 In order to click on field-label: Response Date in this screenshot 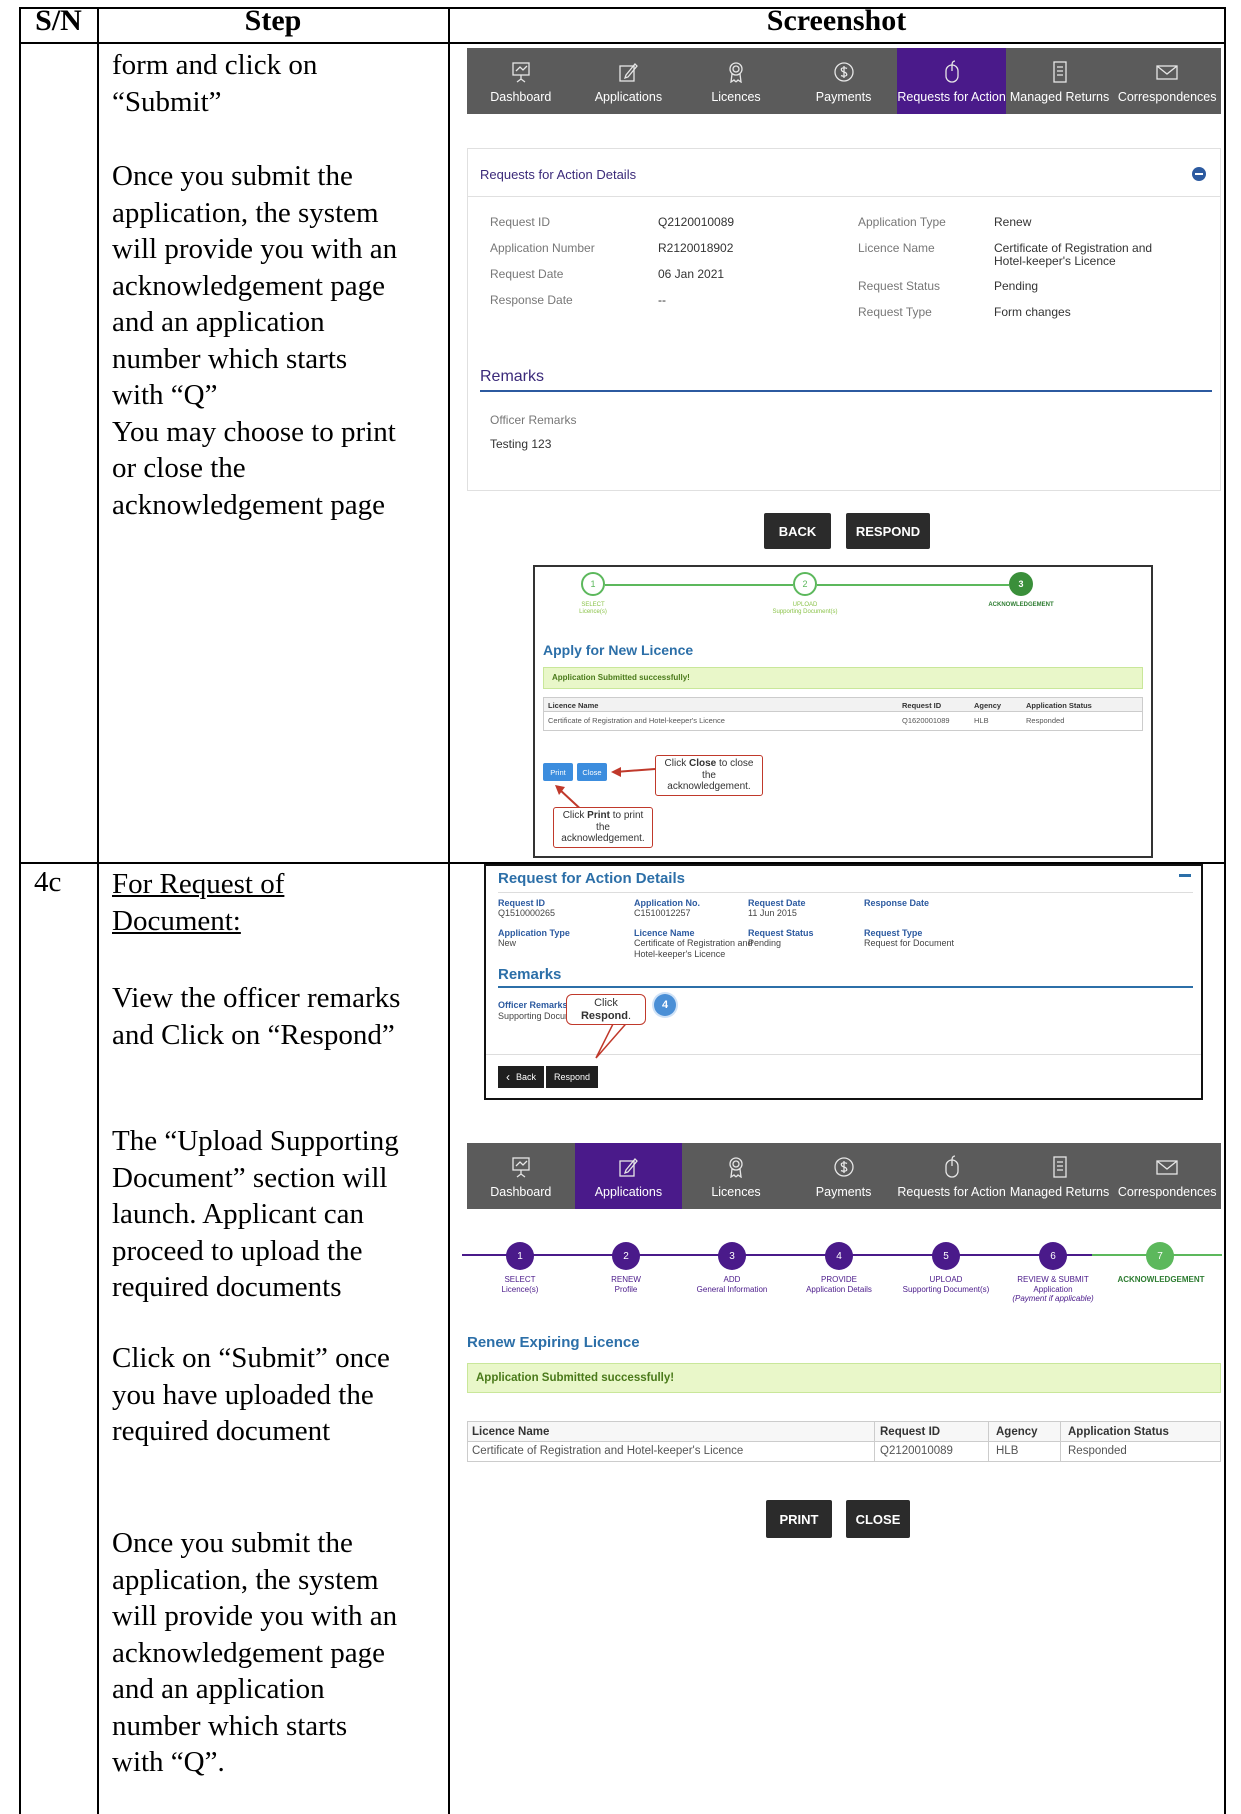, I will do `click(897, 903)`.